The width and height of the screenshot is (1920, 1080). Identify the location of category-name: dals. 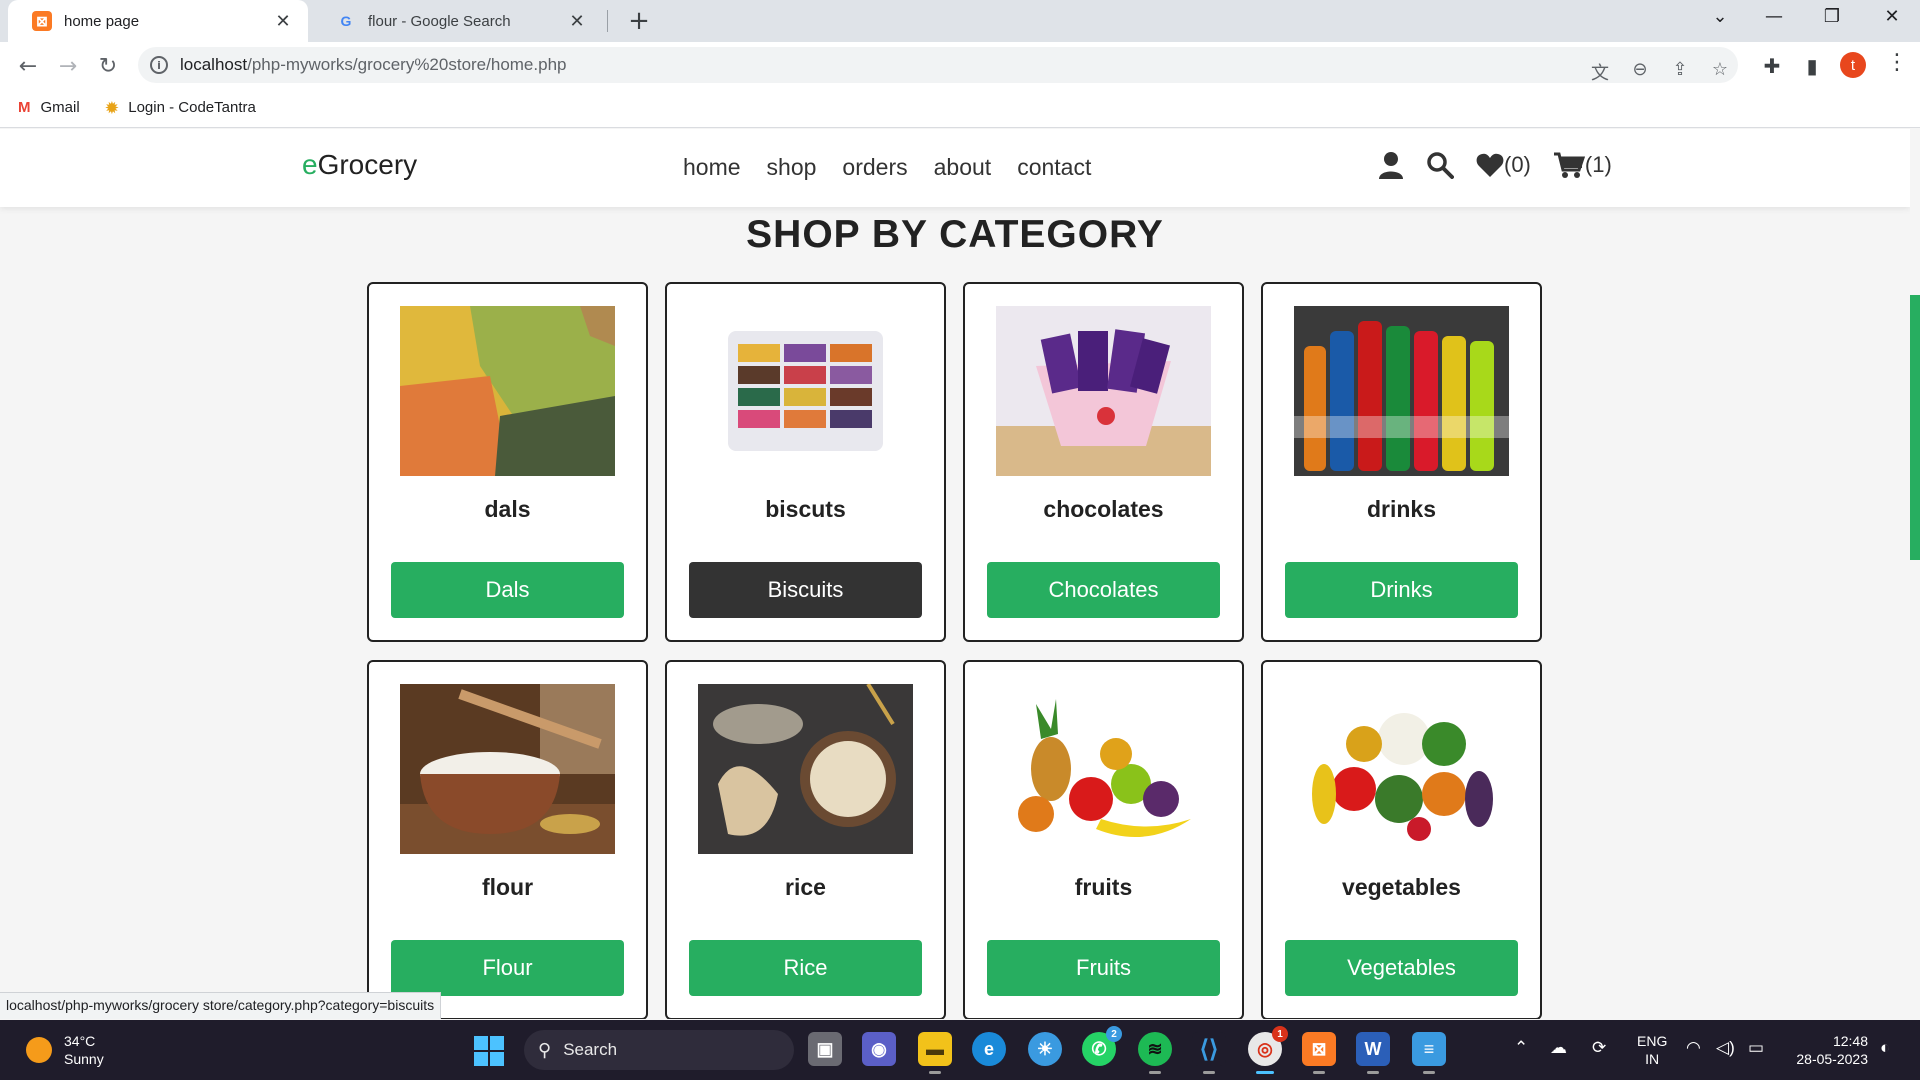
(507, 509).